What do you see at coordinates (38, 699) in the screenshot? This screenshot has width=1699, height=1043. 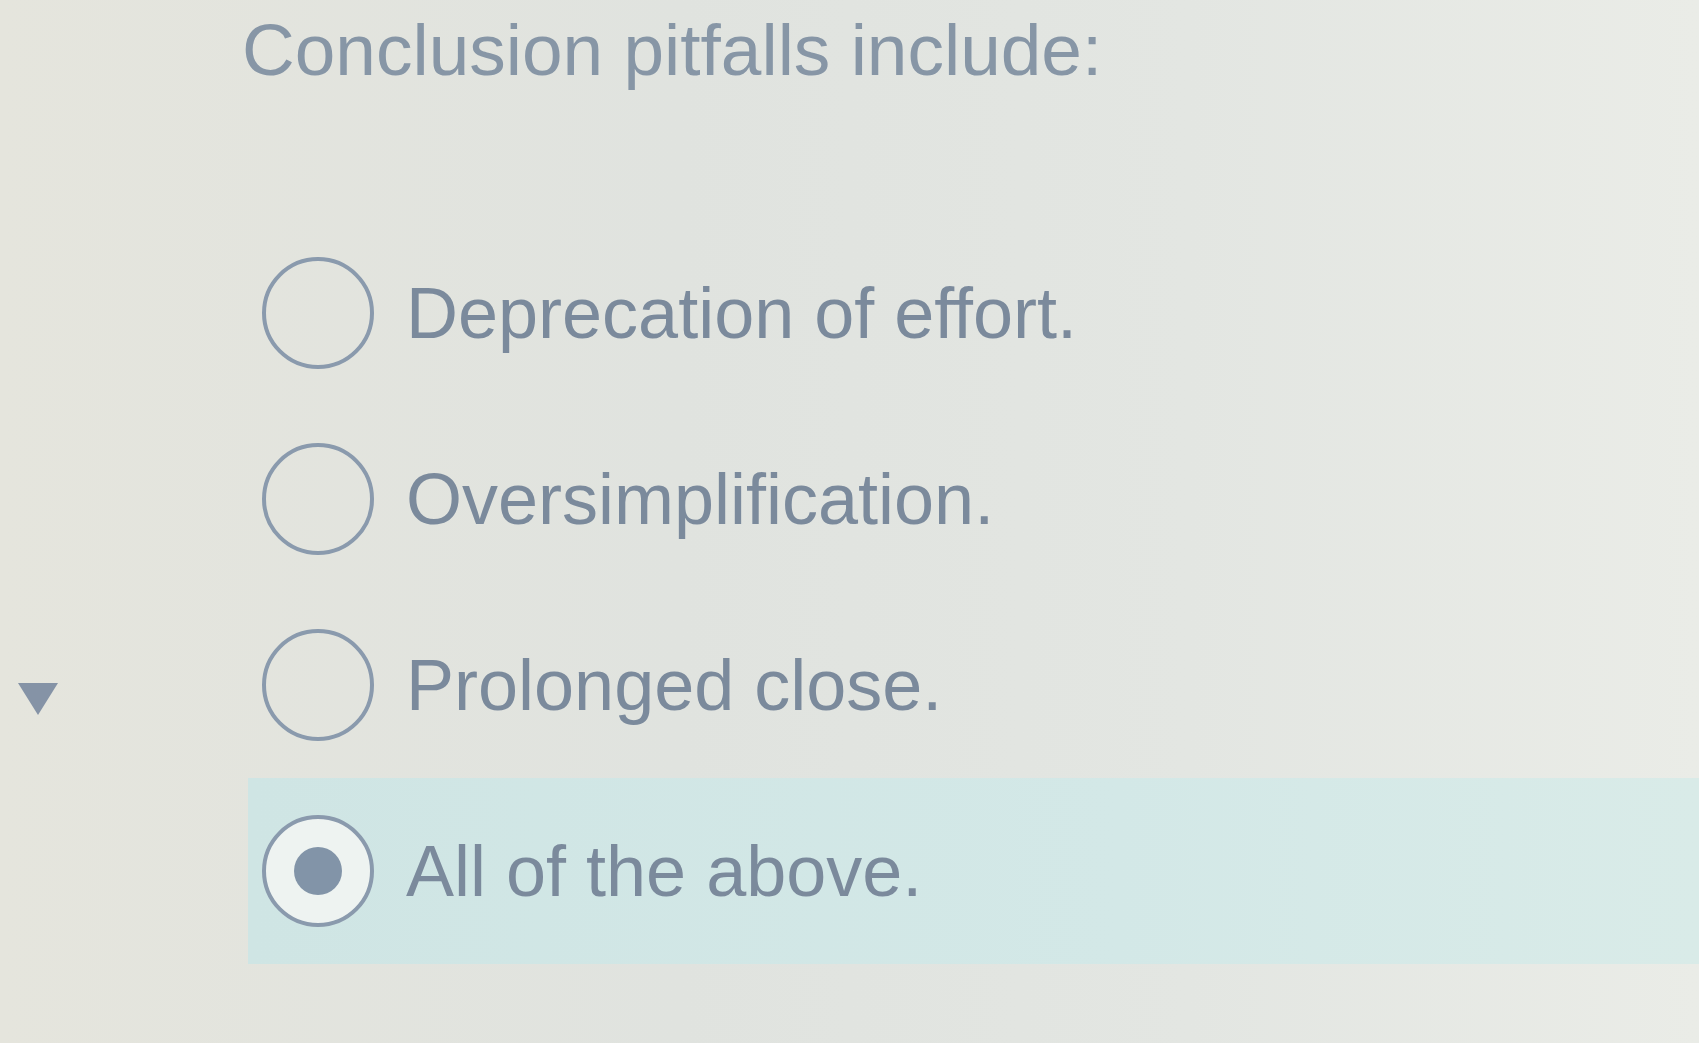 I see `triangle-icon` at bounding box center [38, 699].